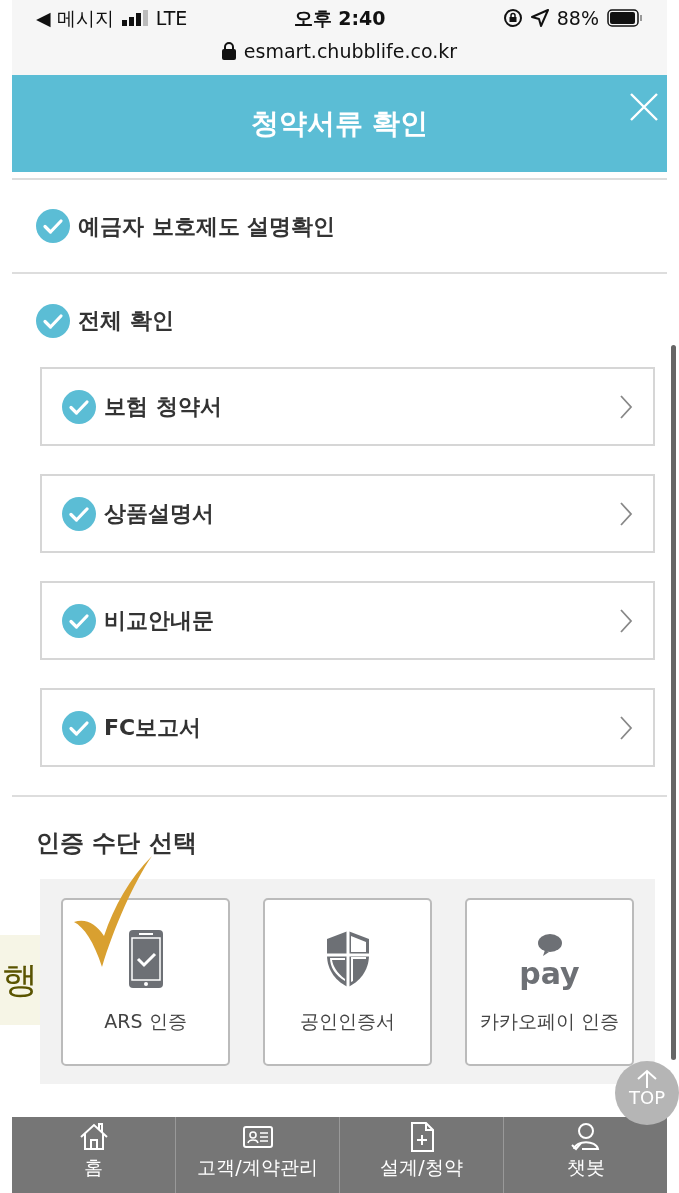 The width and height of the screenshot is (679, 1193). Describe the element at coordinates (647, 1079) in the screenshot. I see `arrow-up-icon` at that location.